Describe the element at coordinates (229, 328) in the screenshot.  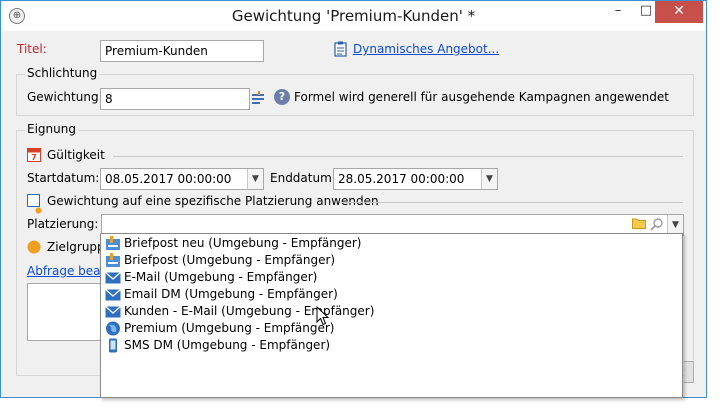
I see `dropdown-item-label: Premium (Umgebung - Empfänger)` at that location.